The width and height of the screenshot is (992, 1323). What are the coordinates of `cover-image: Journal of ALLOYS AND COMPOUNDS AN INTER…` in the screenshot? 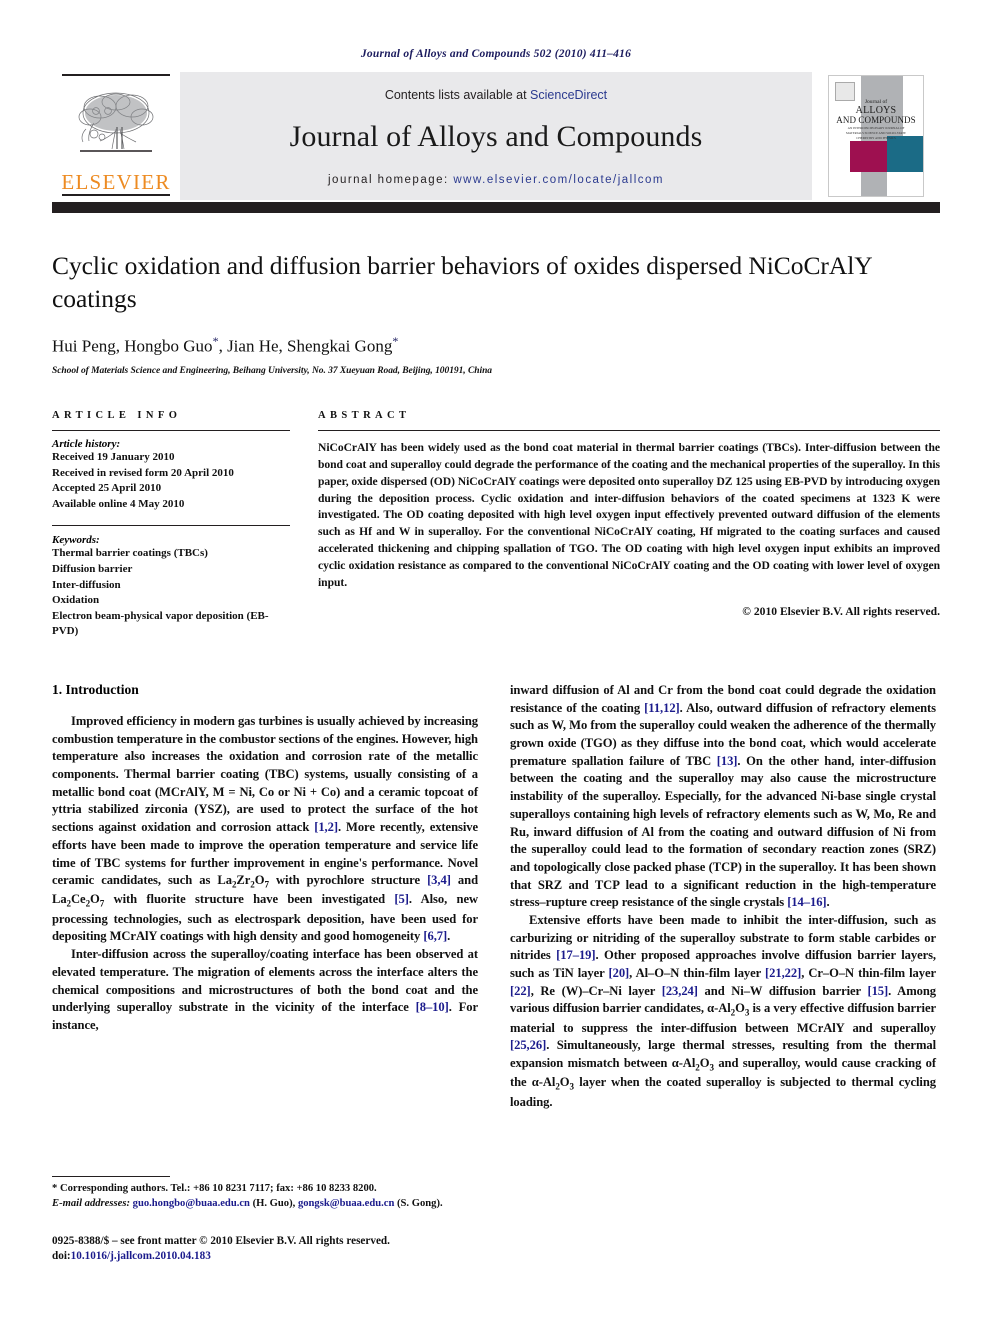 It's located at (876, 136).